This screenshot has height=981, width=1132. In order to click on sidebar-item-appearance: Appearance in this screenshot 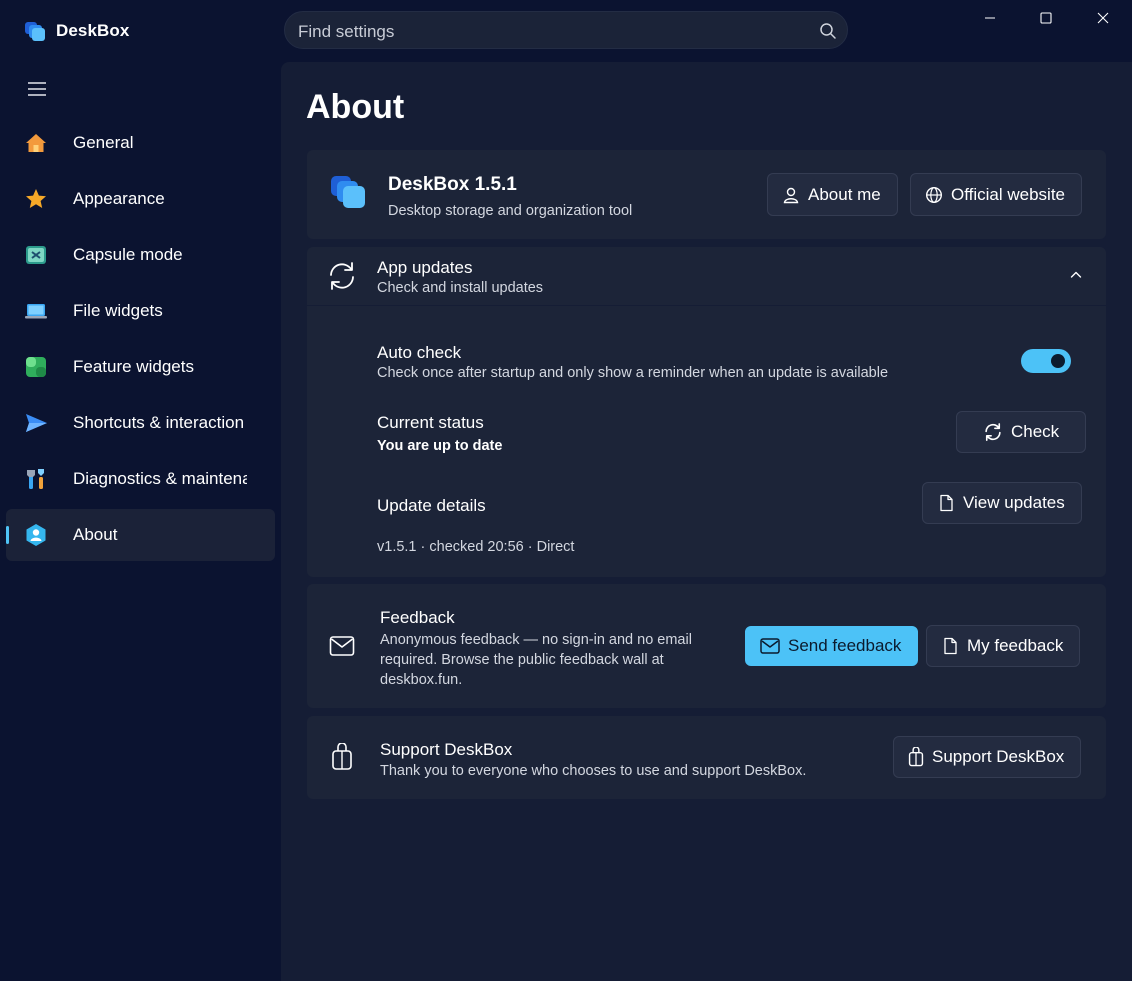, I will do `click(140, 199)`.